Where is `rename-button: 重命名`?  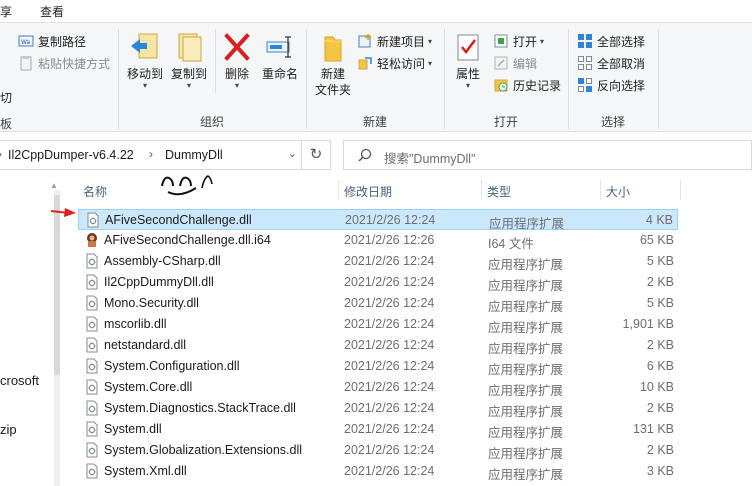 rename-button: 重命名 is located at coordinates (280, 56).